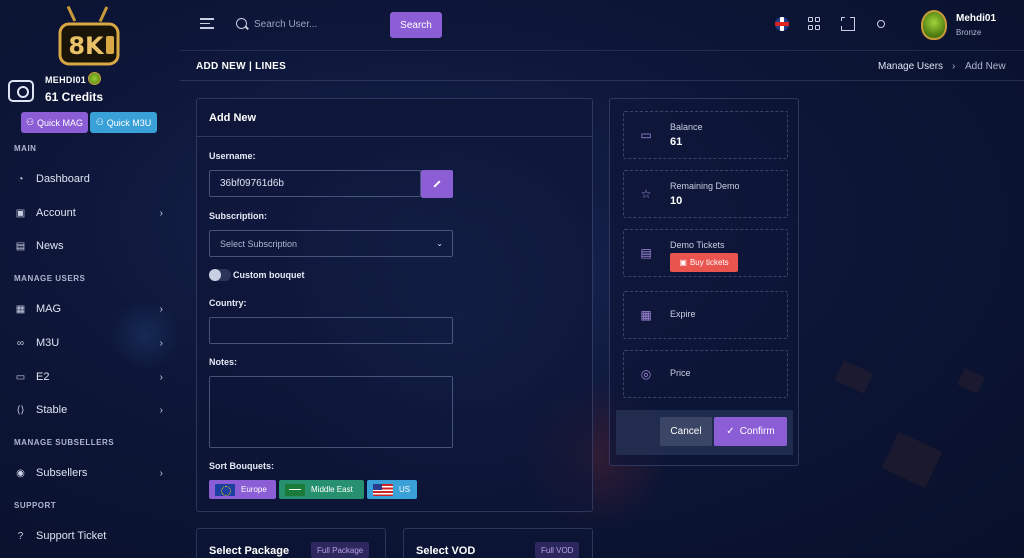 This screenshot has height=558, width=1024. I want to click on calendar-icon: ▦, so click(646, 315).